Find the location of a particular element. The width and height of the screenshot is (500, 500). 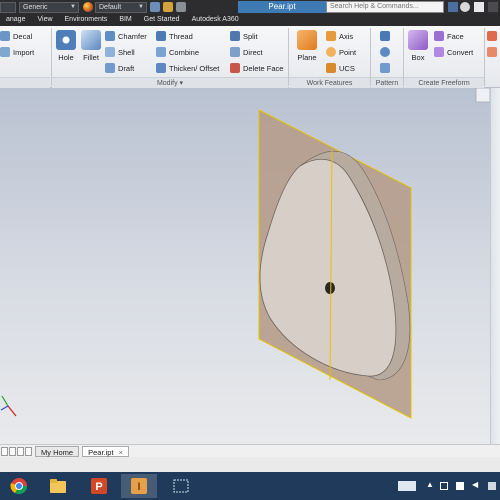

snipping-tool-icon is located at coordinates (181, 486).